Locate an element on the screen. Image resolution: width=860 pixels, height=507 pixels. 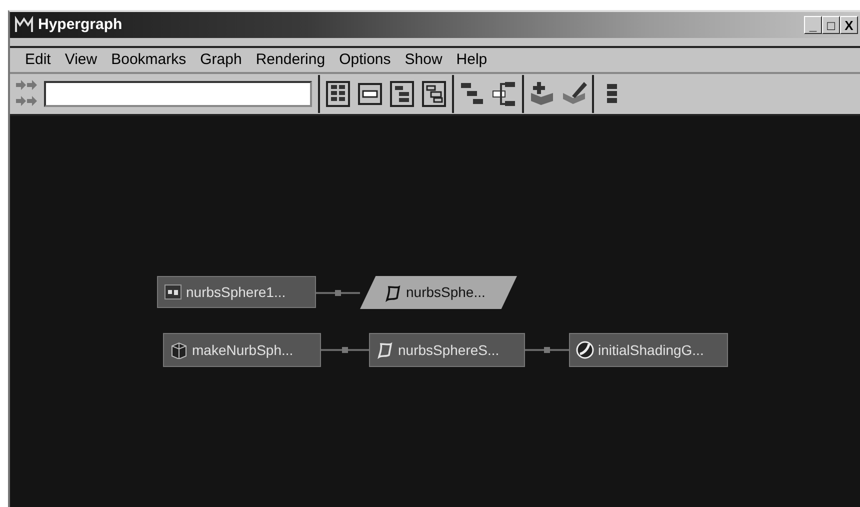
menu-item: Graph is located at coordinates (221, 60).